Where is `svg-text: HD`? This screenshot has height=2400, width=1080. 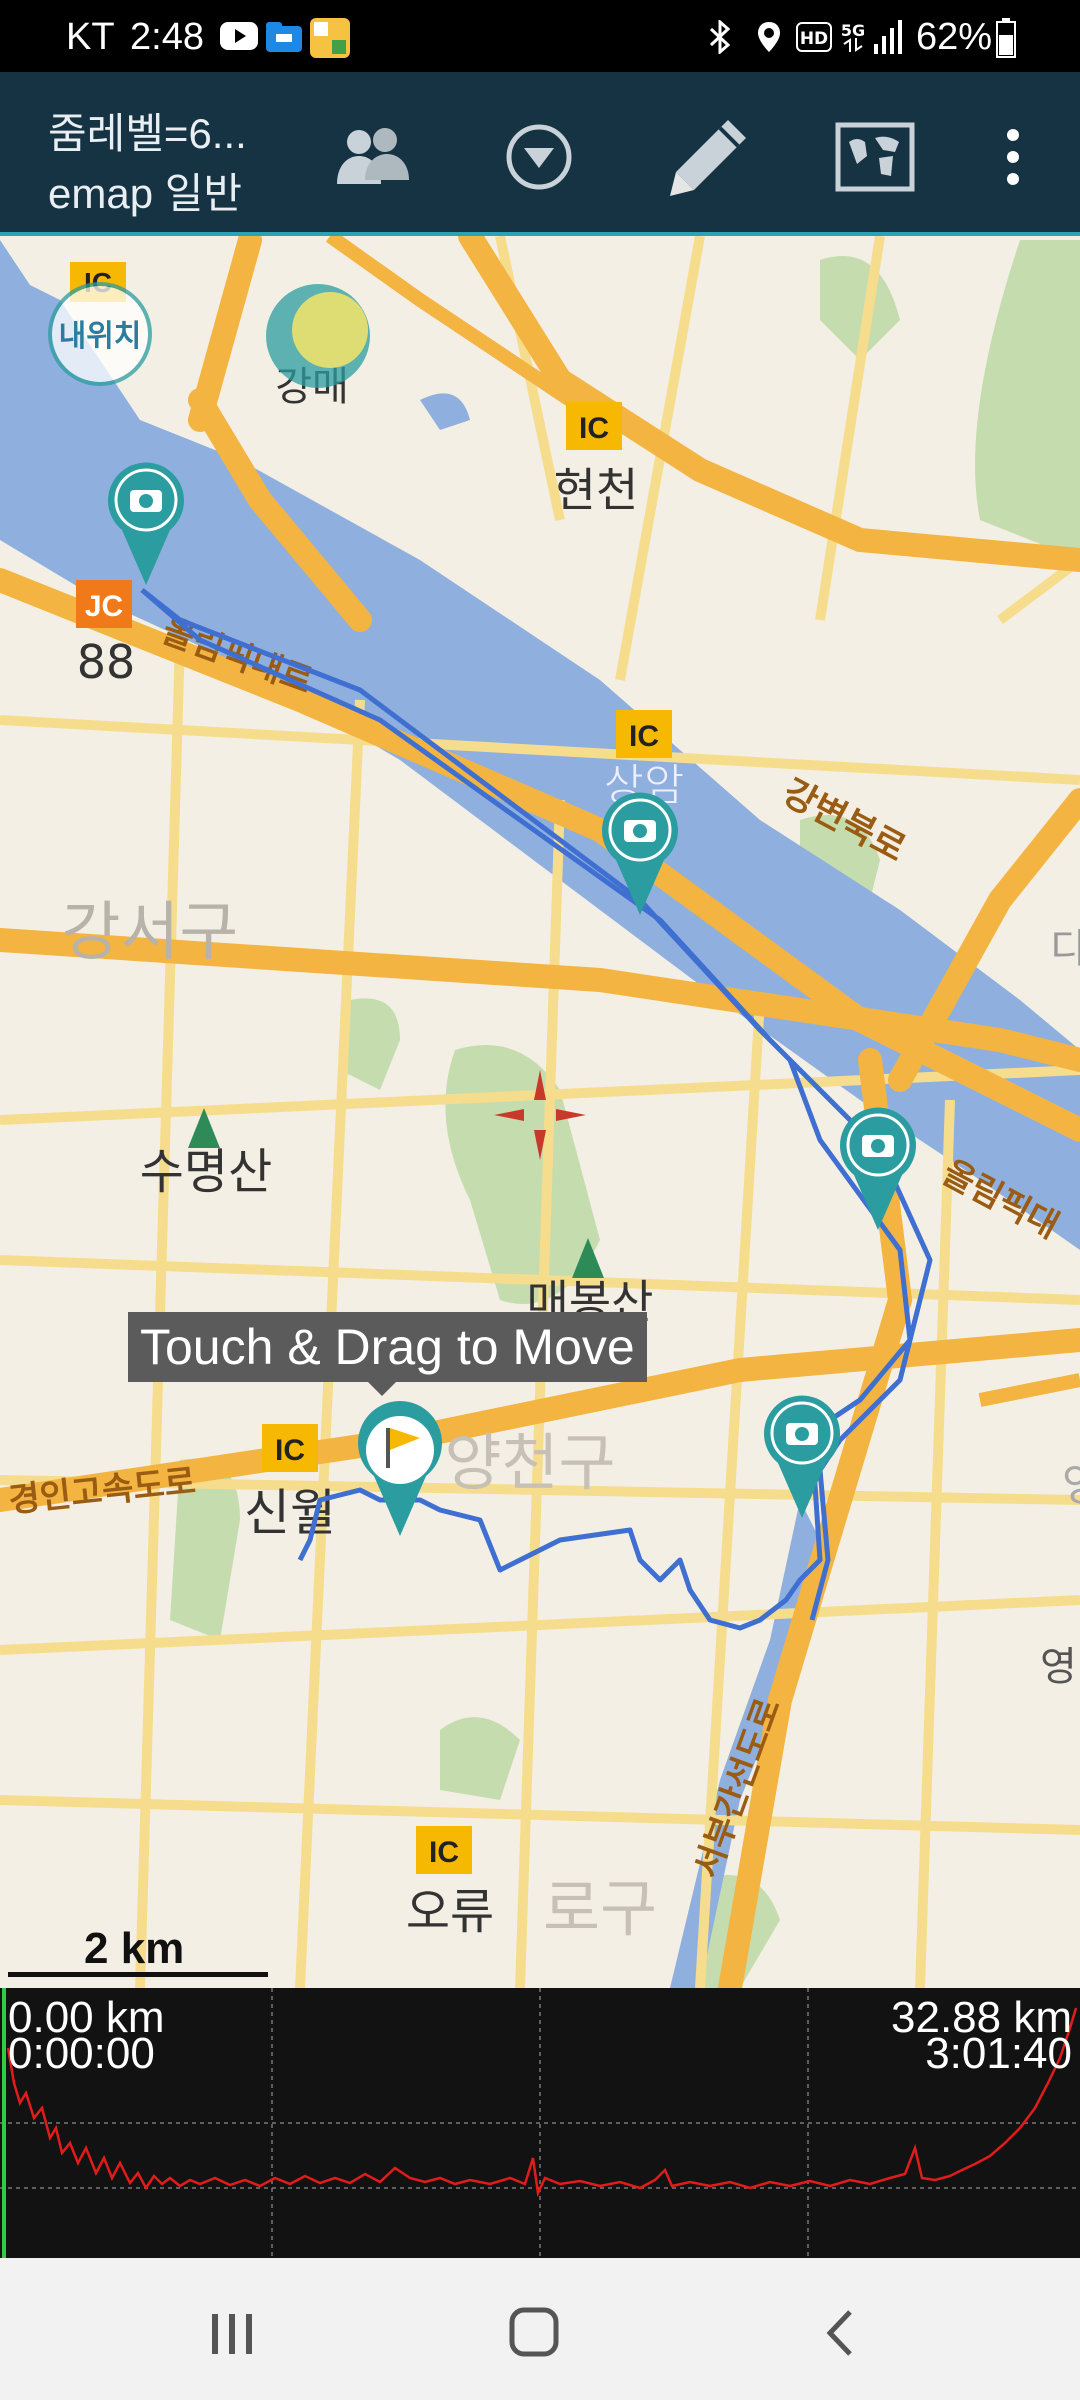 svg-text: HD is located at coordinates (814, 39).